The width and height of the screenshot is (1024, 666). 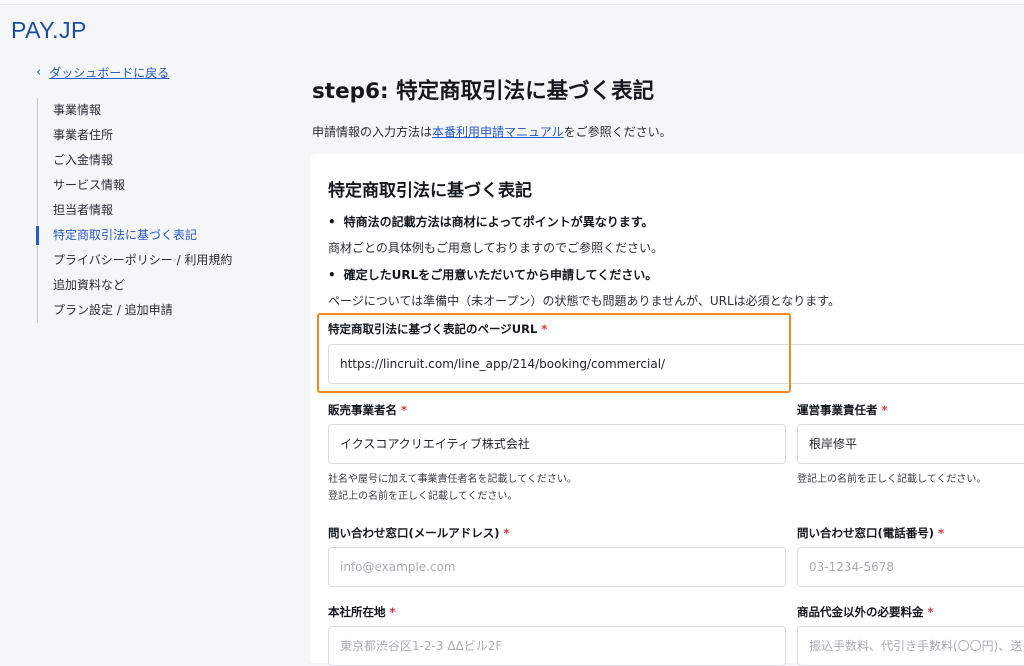 I want to click on fees-field-label: 商品代金以外の必要料金 *, so click(x=865, y=612).